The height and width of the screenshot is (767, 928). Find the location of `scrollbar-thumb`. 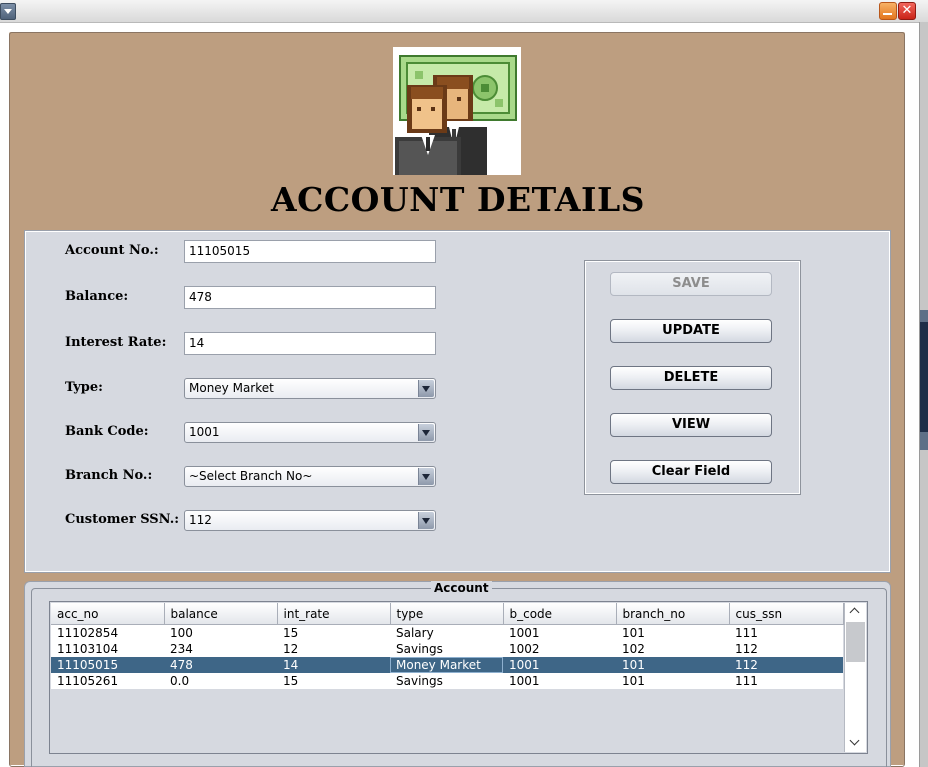

scrollbar-thumb is located at coordinates (855, 642).